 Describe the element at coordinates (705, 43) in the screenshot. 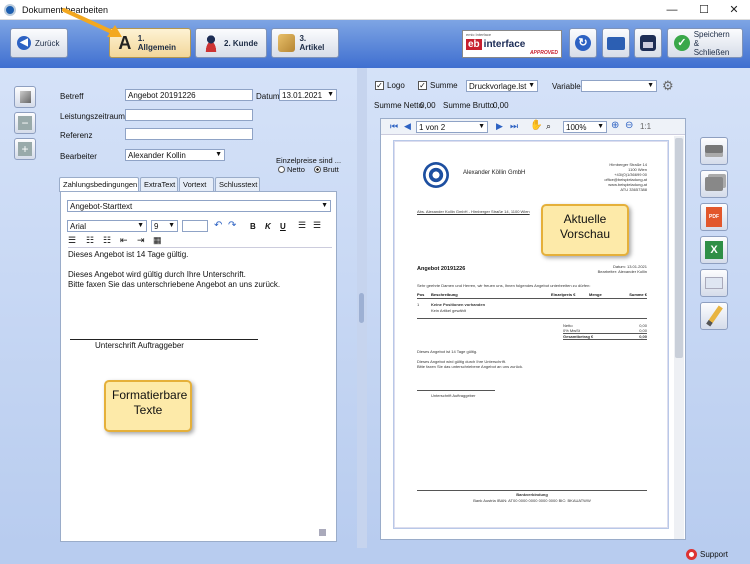

I see `save-and-close-button: ✓ Speichern & Schließen` at that location.